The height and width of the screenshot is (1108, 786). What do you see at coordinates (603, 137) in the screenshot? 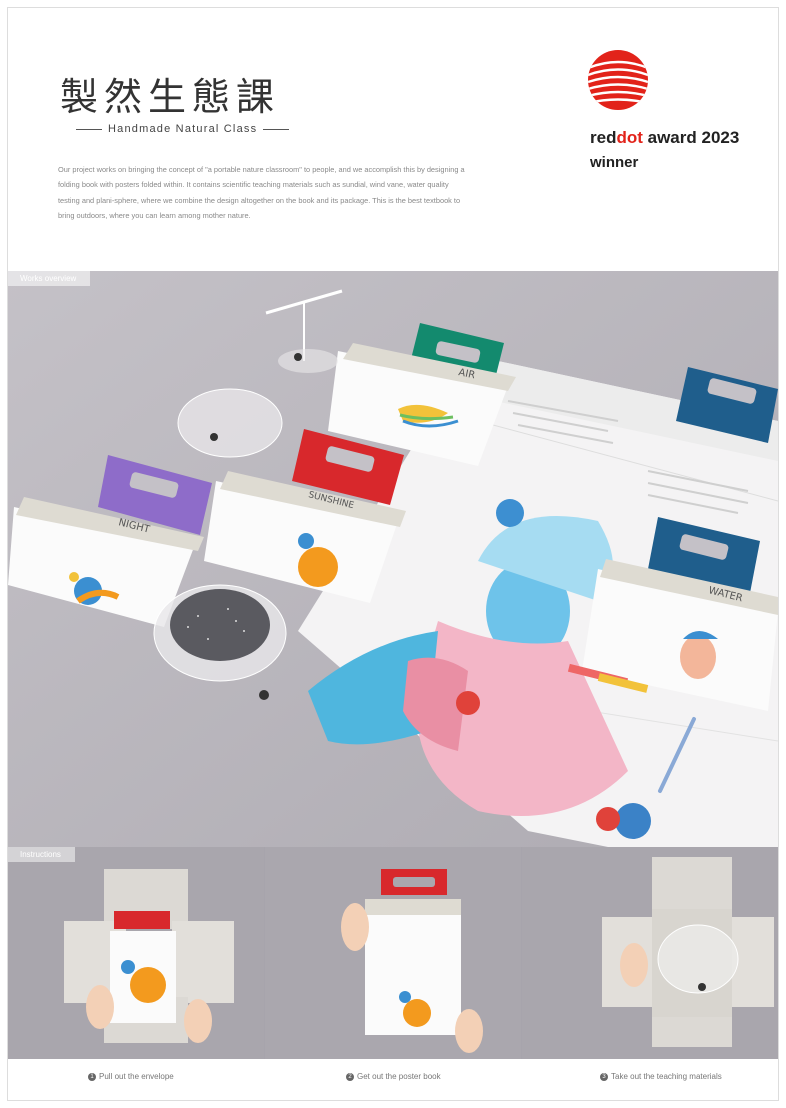
I see `award-brand-prefix: red` at bounding box center [603, 137].